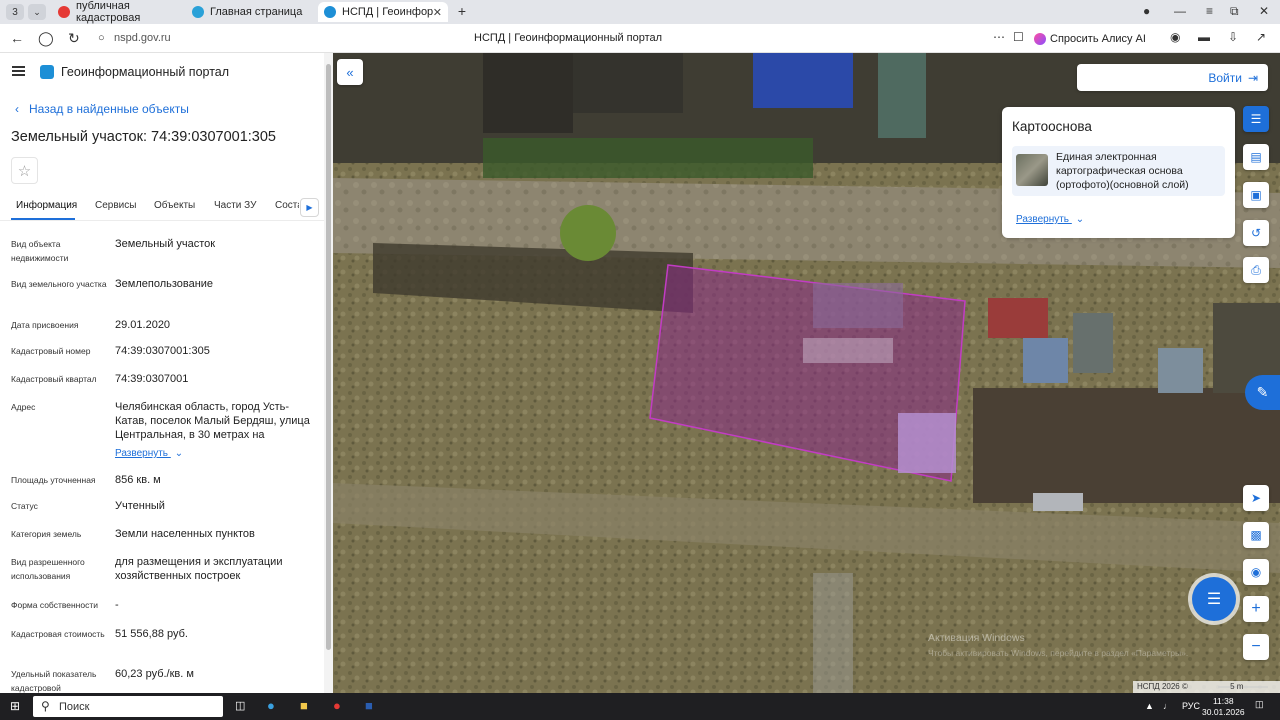 Image resolution: width=1280 pixels, height=720 pixels. Describe the element at coordinates (1098, 38) in the screenshot. I see `alice-label: Спросить Алису AI` at that location.